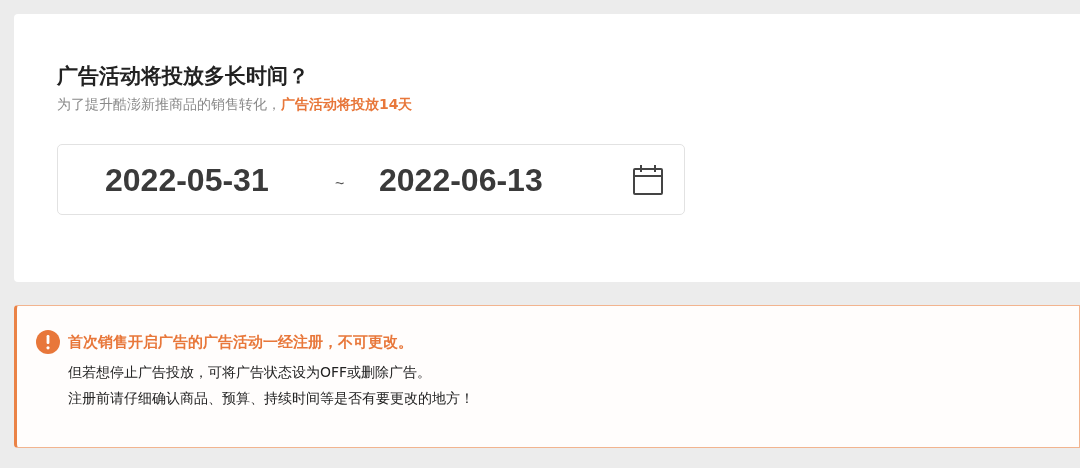  What do you see at coordinates (235, 104) in the screenshot?
I see `section-subtitle: 为了提升酷澎新推商品的销售转化，广告活动将投放14天` at bounding box center [235, 104].